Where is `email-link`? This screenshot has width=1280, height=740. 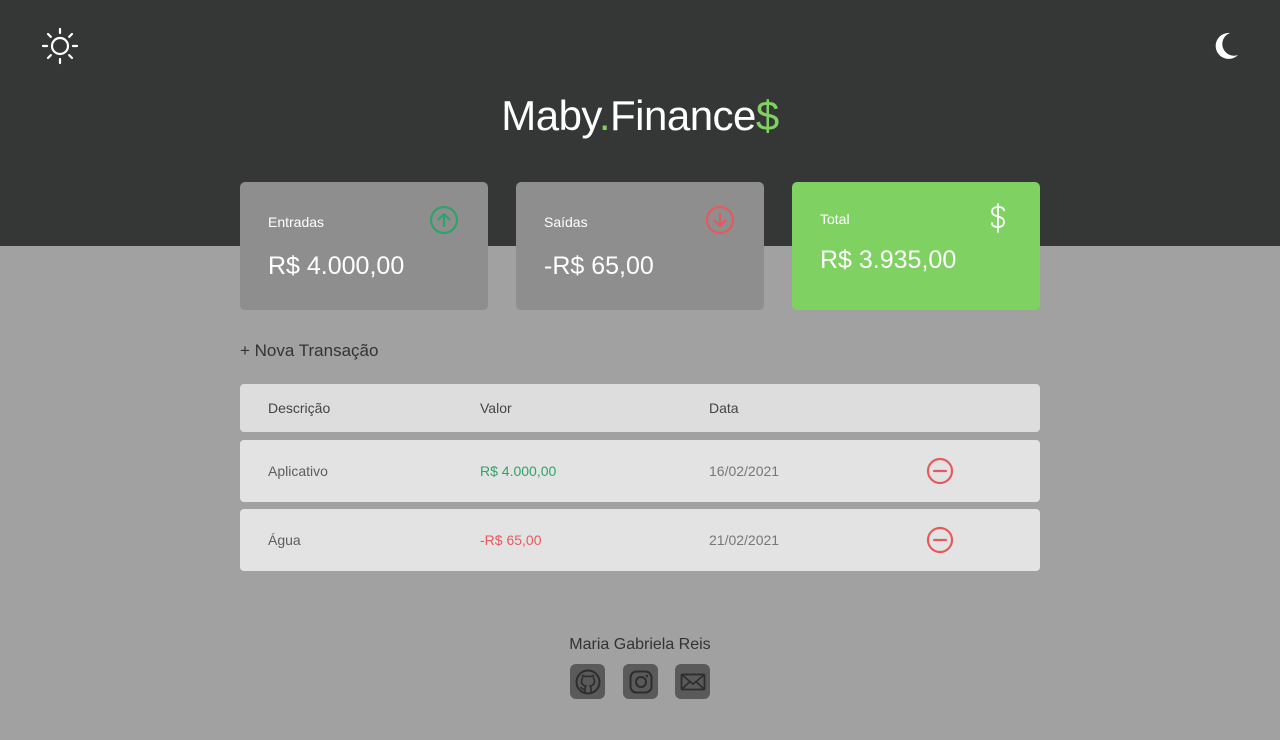
email-link is located at coordinates (692, 681).